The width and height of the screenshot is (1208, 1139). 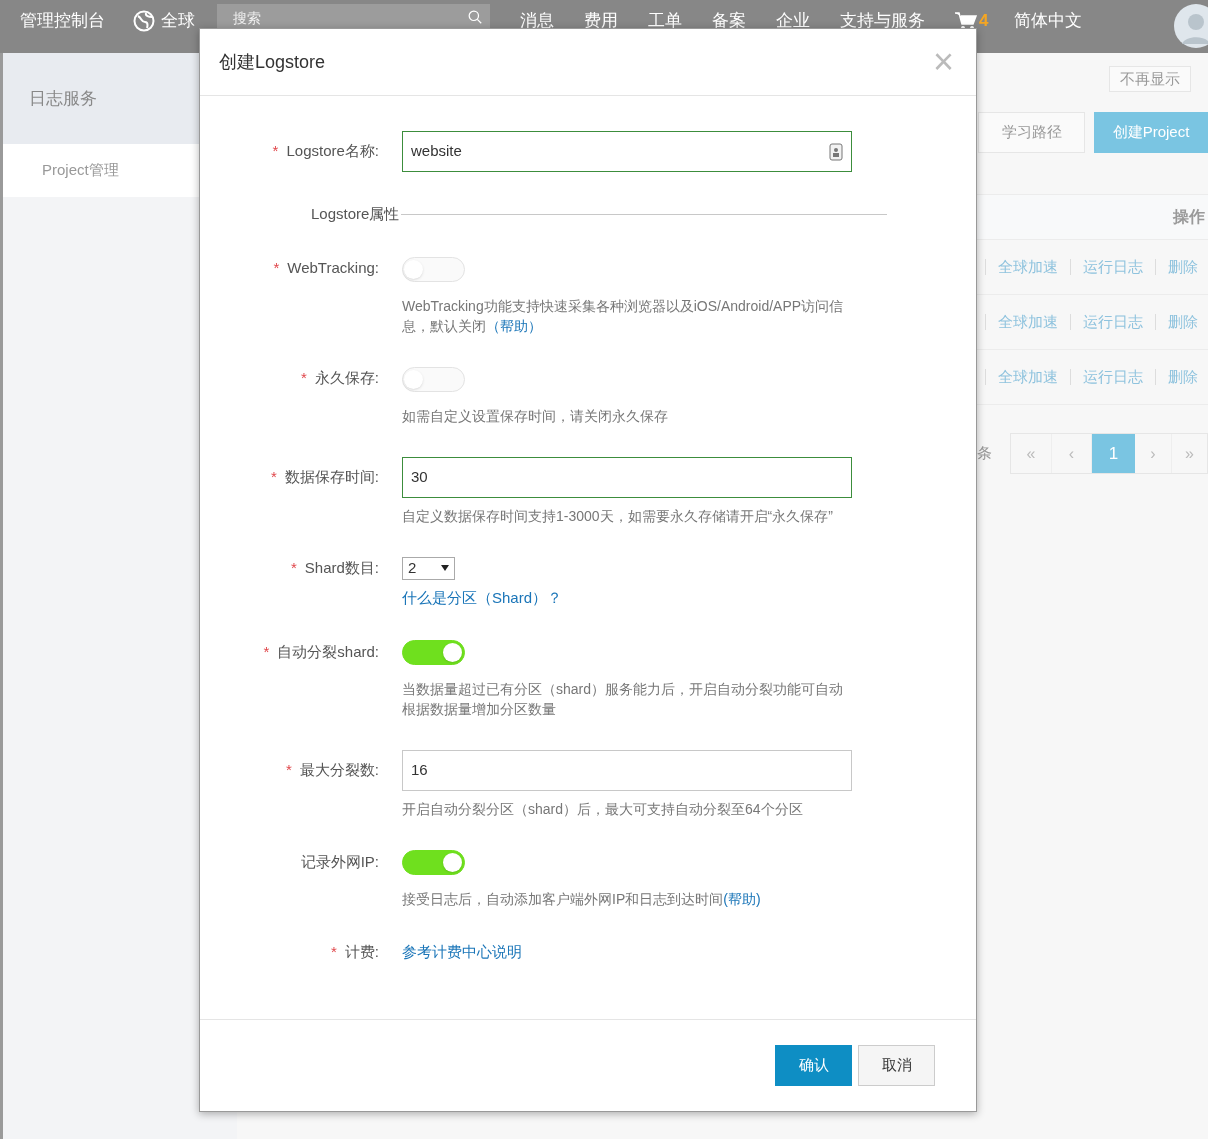 I want to click on text-field: website, so click(x=627, y=151).